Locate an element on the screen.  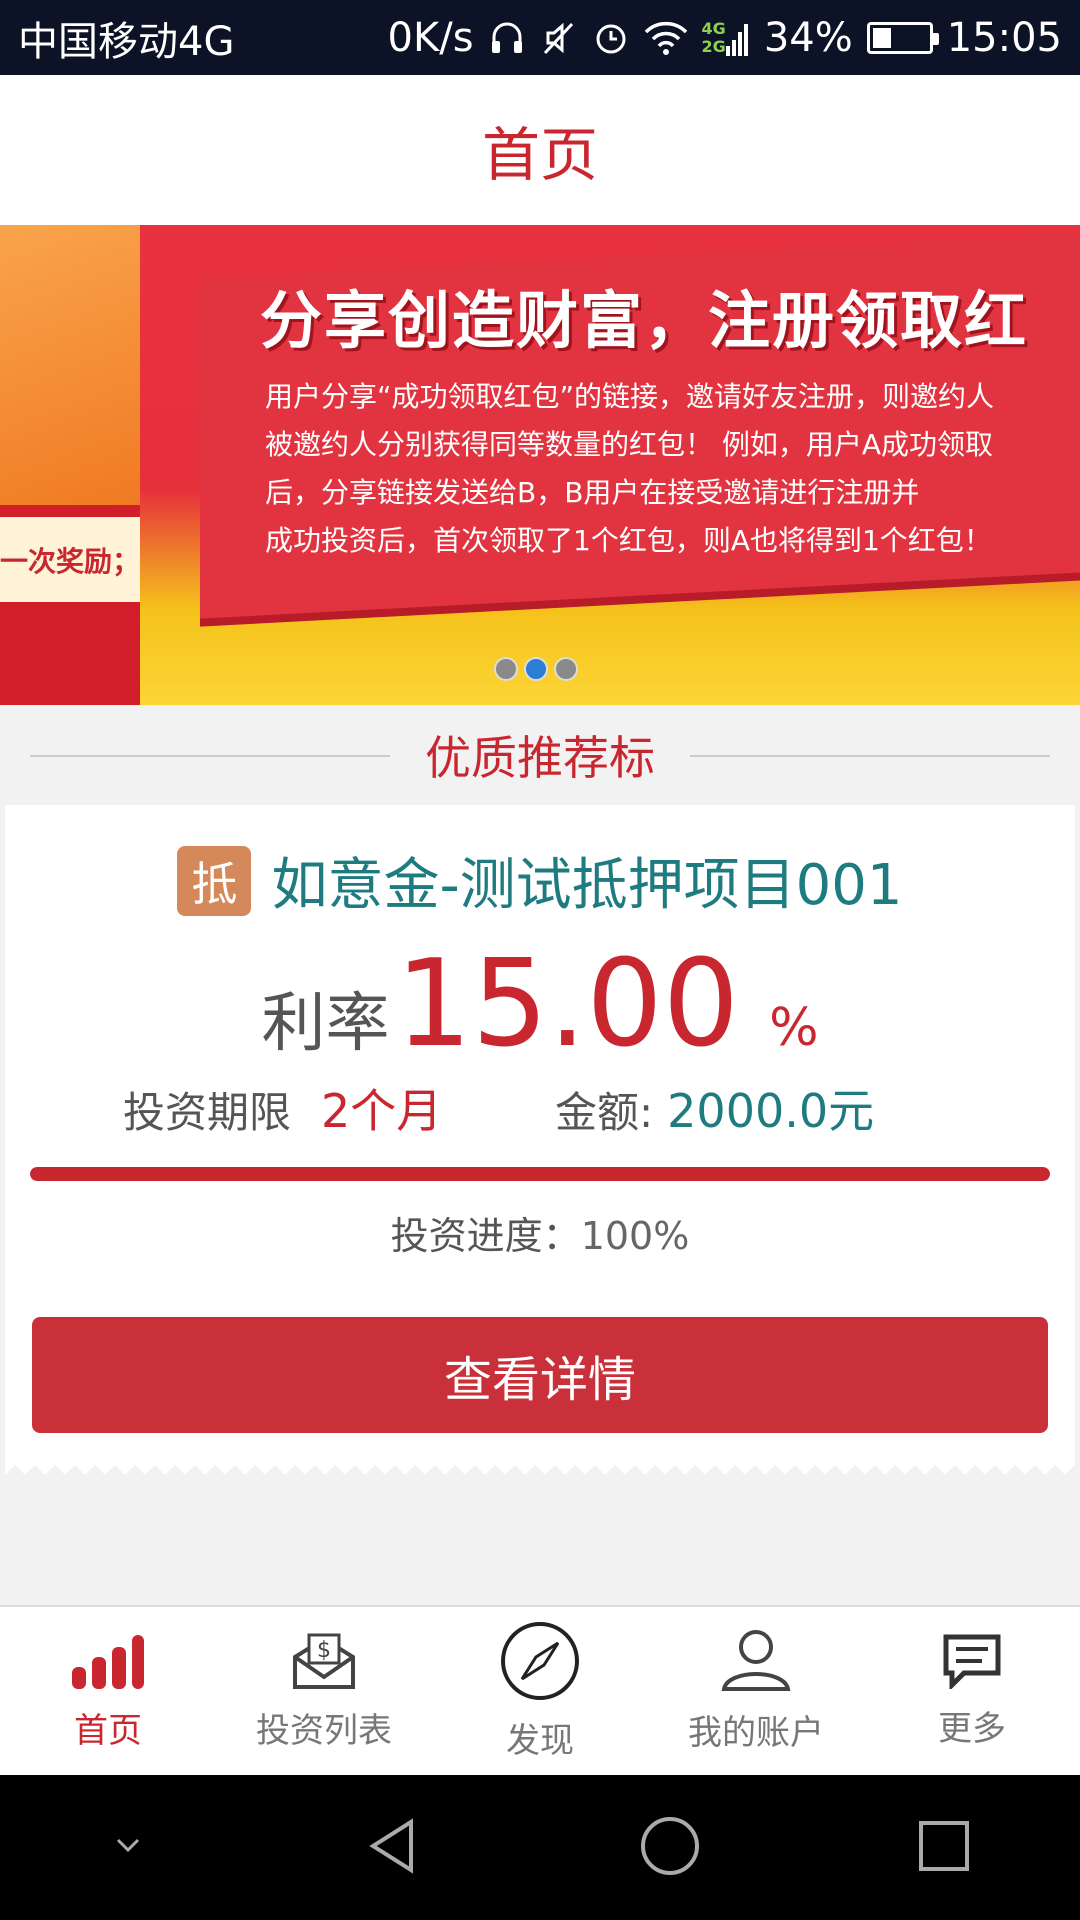
tab-more-label: 更多 is located at coordinates (972, 1728).